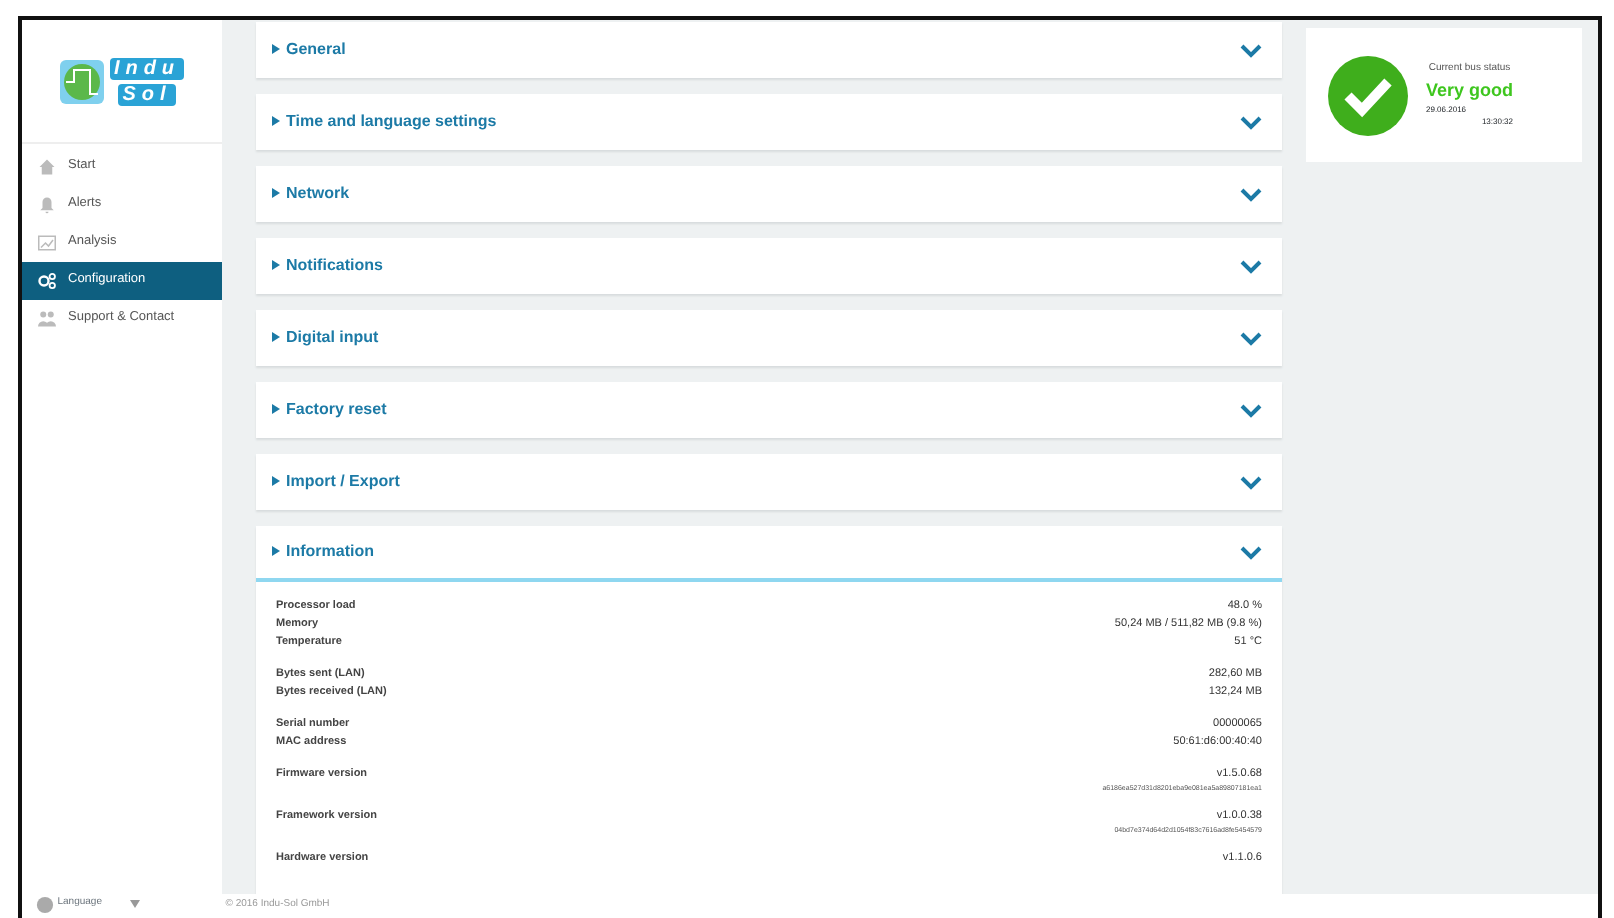 The image size is (1614, 918). I want to click on section-header: Information, so click(769, 554).